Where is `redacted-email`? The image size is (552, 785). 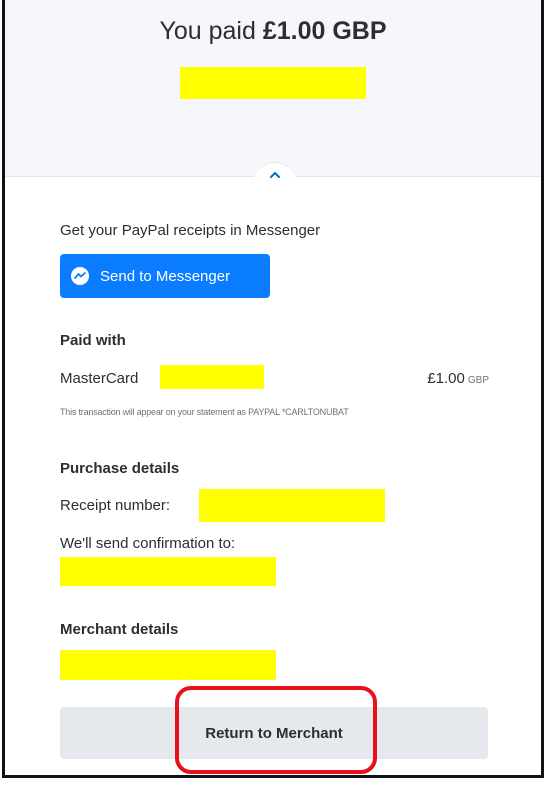
redacted-email is located at coordinates (168, 571).